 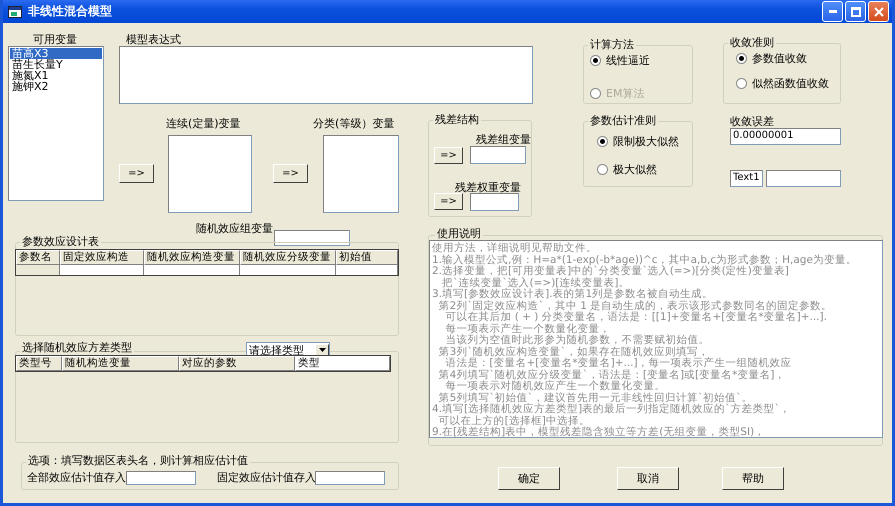 I want to click on help-line: 可以在其后加 ( + ) 分类变量名，语法是：[[1]+变量名+[变量名*变量名]+...]., so click(x=636, y=317).